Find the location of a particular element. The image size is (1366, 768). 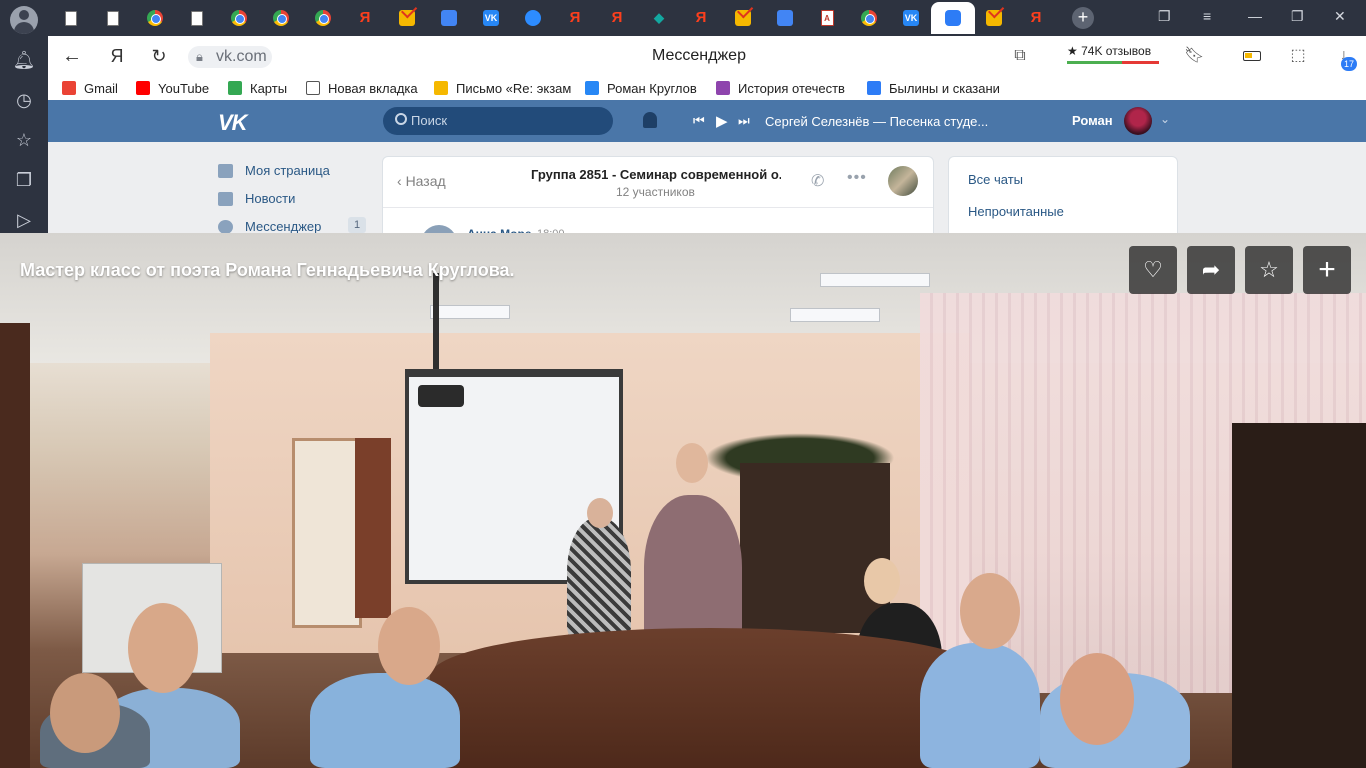

menu-item-my-page: Моя страница is located at coordinates (274, 170).